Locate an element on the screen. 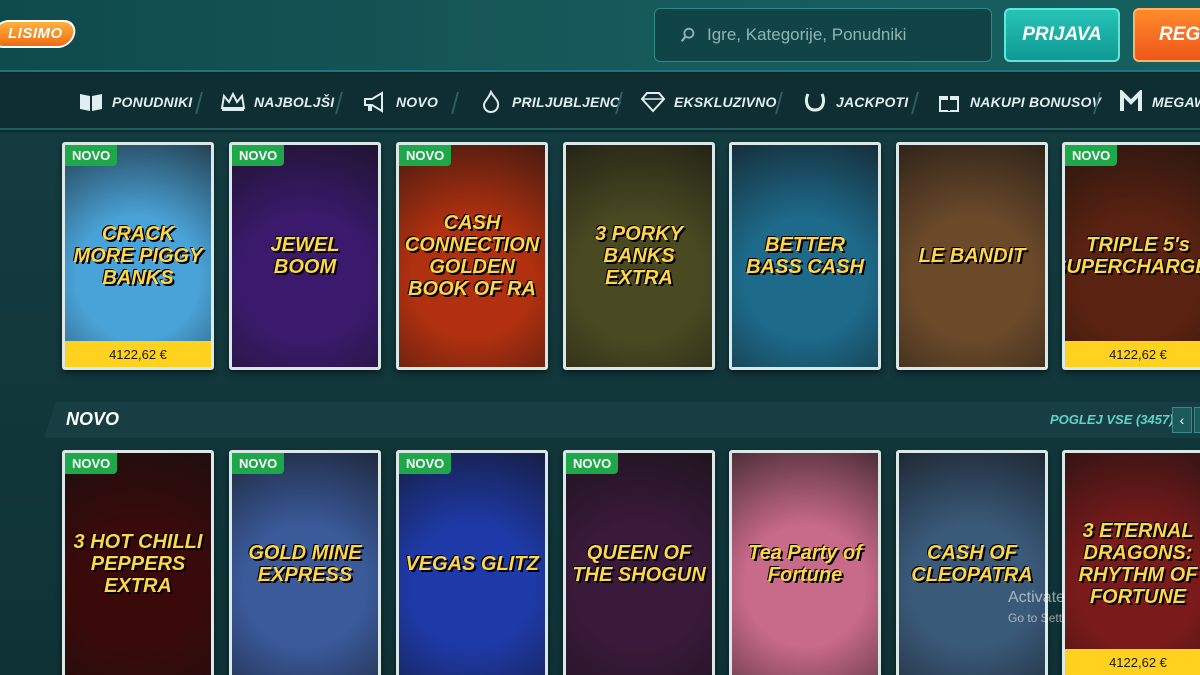  game-card: Tea Party of Fortune is located at coordinates (805, 562).